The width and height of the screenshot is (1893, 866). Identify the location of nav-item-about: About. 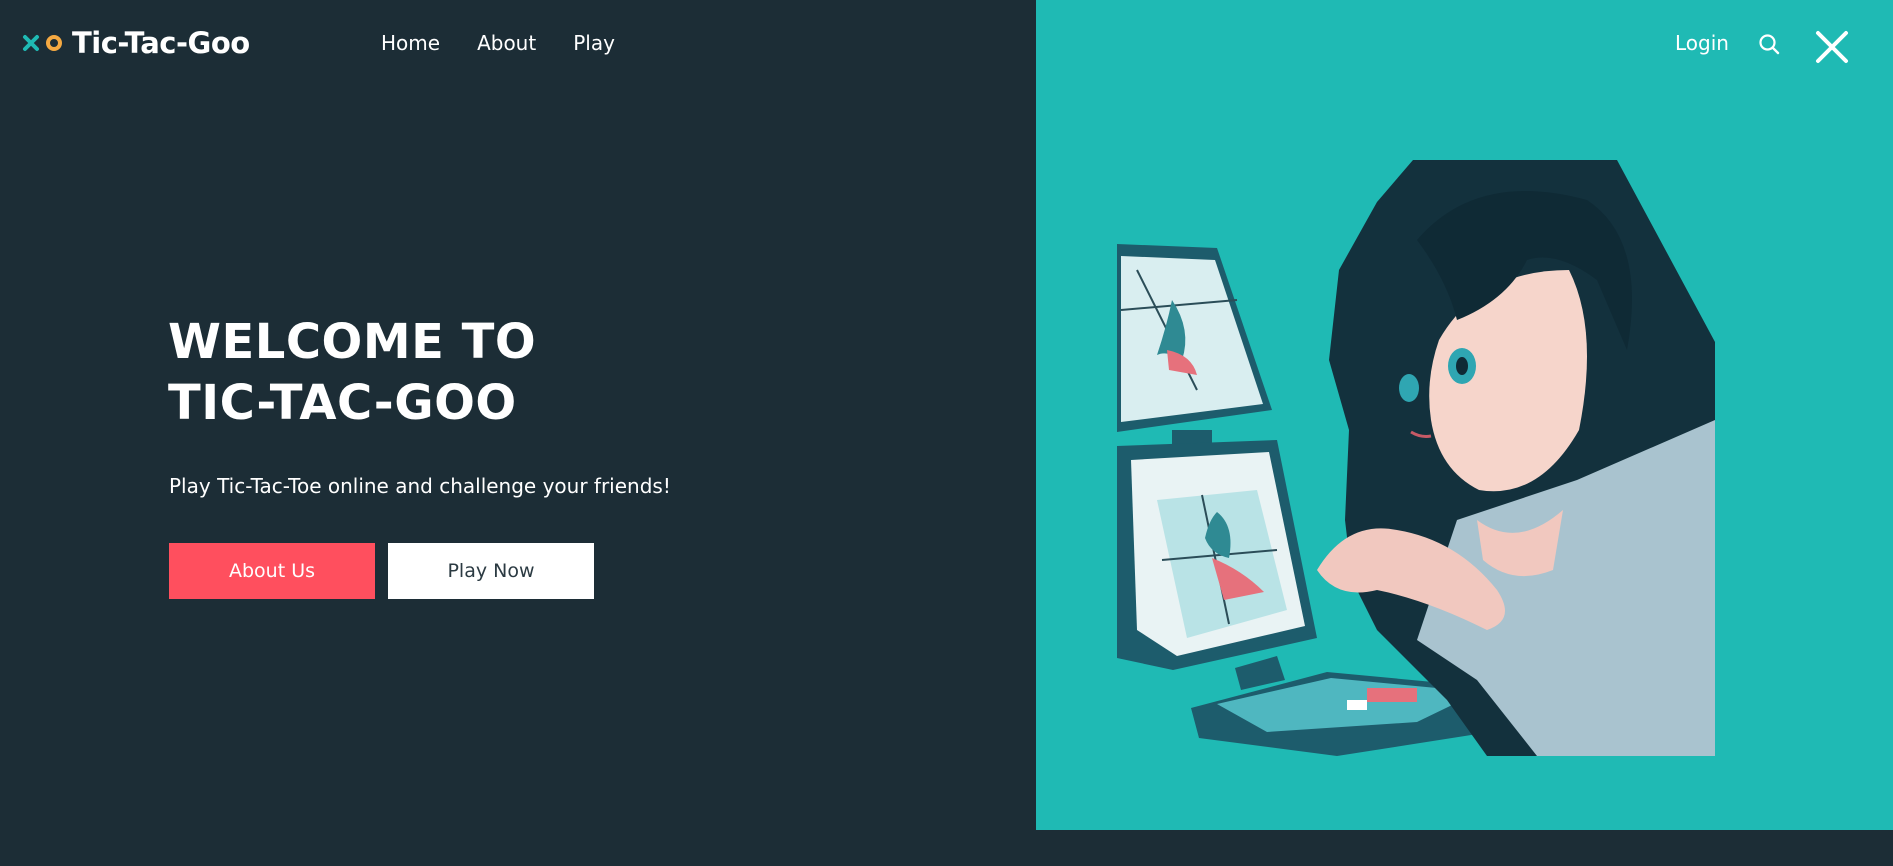
(506, 43).